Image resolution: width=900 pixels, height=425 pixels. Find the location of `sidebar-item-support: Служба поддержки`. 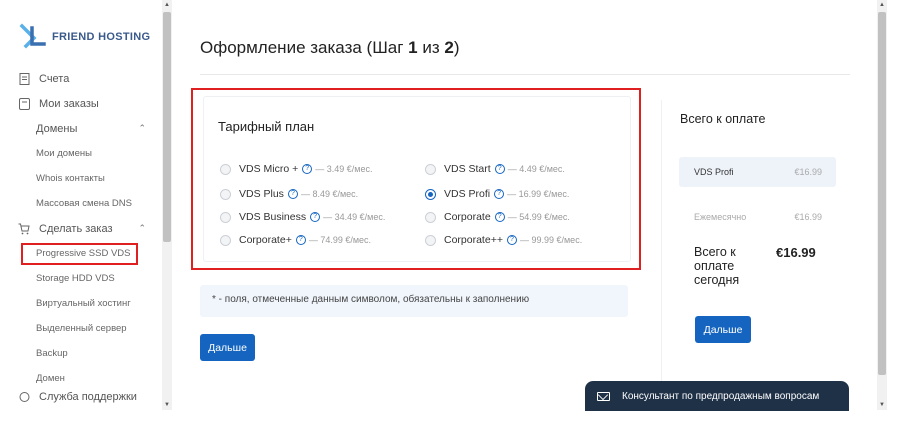

sidebar-item-support: Служба поддержки is located at coordinates (81, 398).